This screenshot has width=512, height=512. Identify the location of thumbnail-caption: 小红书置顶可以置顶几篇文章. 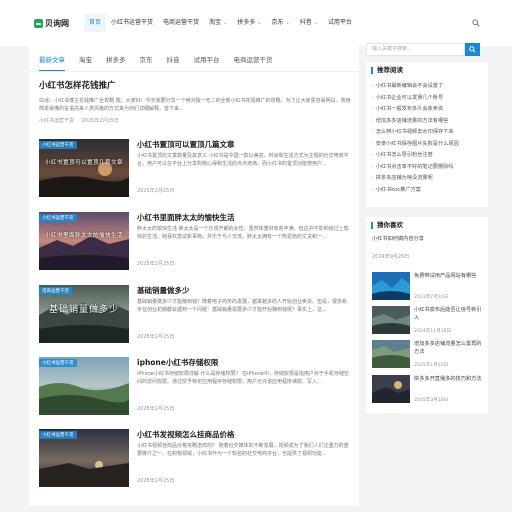
(83, 163).